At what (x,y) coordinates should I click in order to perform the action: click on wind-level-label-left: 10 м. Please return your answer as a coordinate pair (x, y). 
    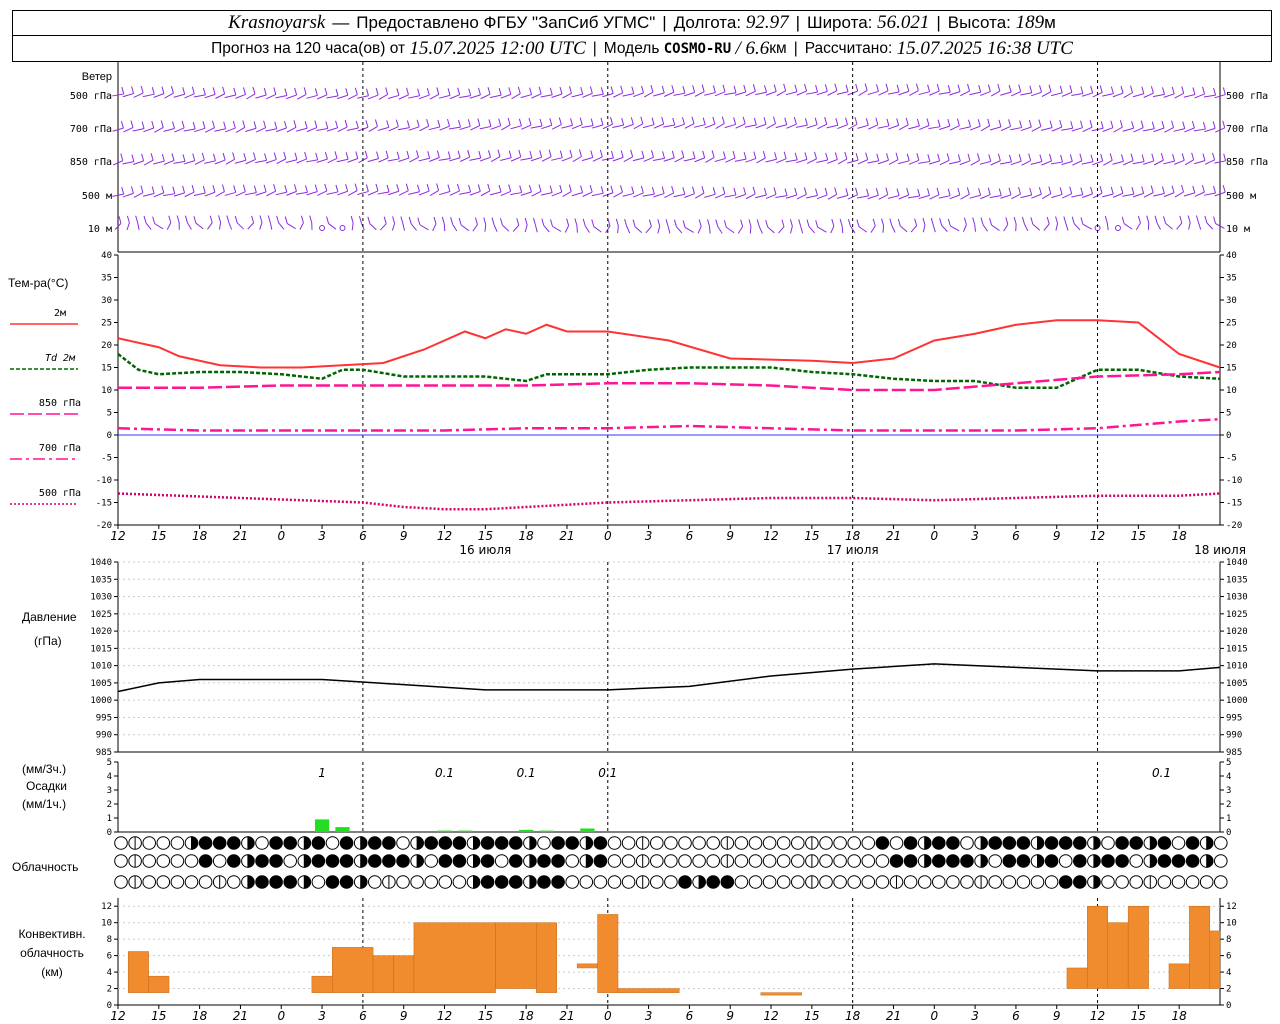
    Looking at the image, I should click on (100, 229).